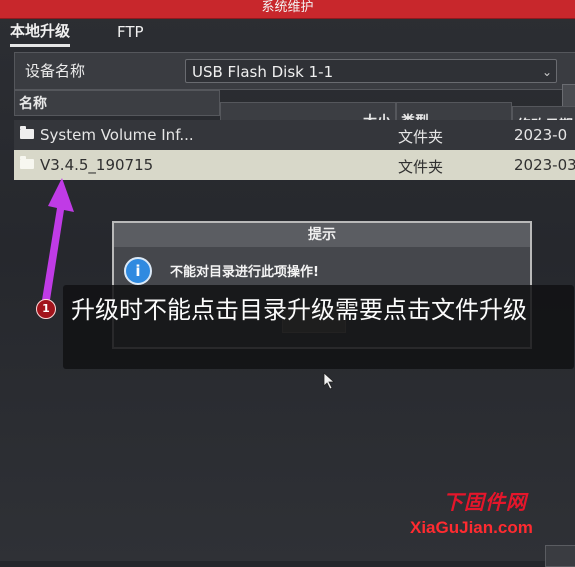 The height and width of the screenshot is (567, 575). Describe the element at coordinates (329, 381) in the screenshot. I see `cursor-icon` at that location.